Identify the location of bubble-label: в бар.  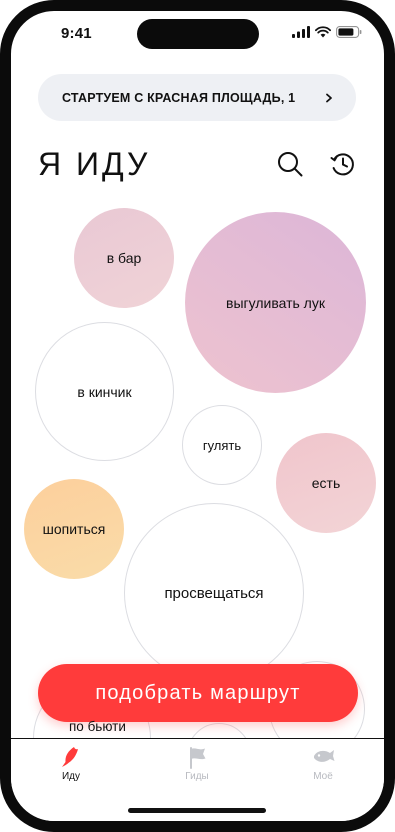
(124, 258).